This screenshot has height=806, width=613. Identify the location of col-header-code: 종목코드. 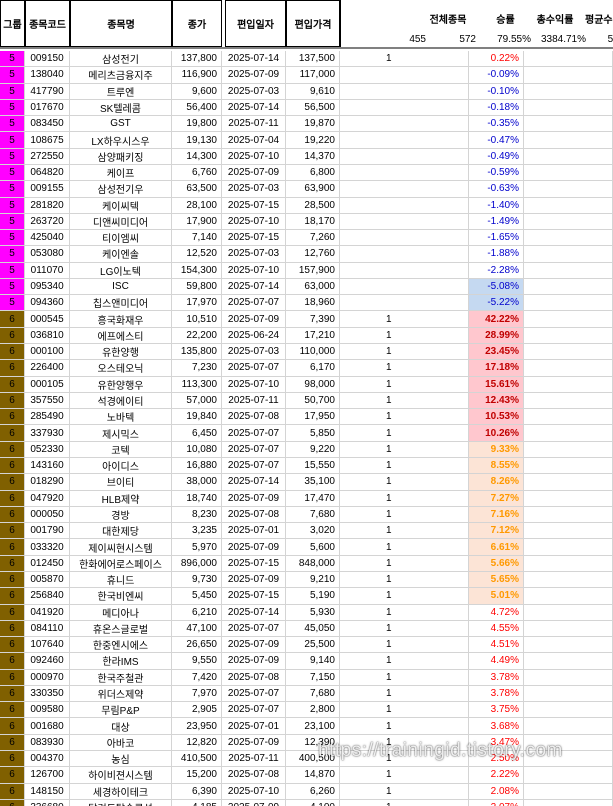
(47, 23).